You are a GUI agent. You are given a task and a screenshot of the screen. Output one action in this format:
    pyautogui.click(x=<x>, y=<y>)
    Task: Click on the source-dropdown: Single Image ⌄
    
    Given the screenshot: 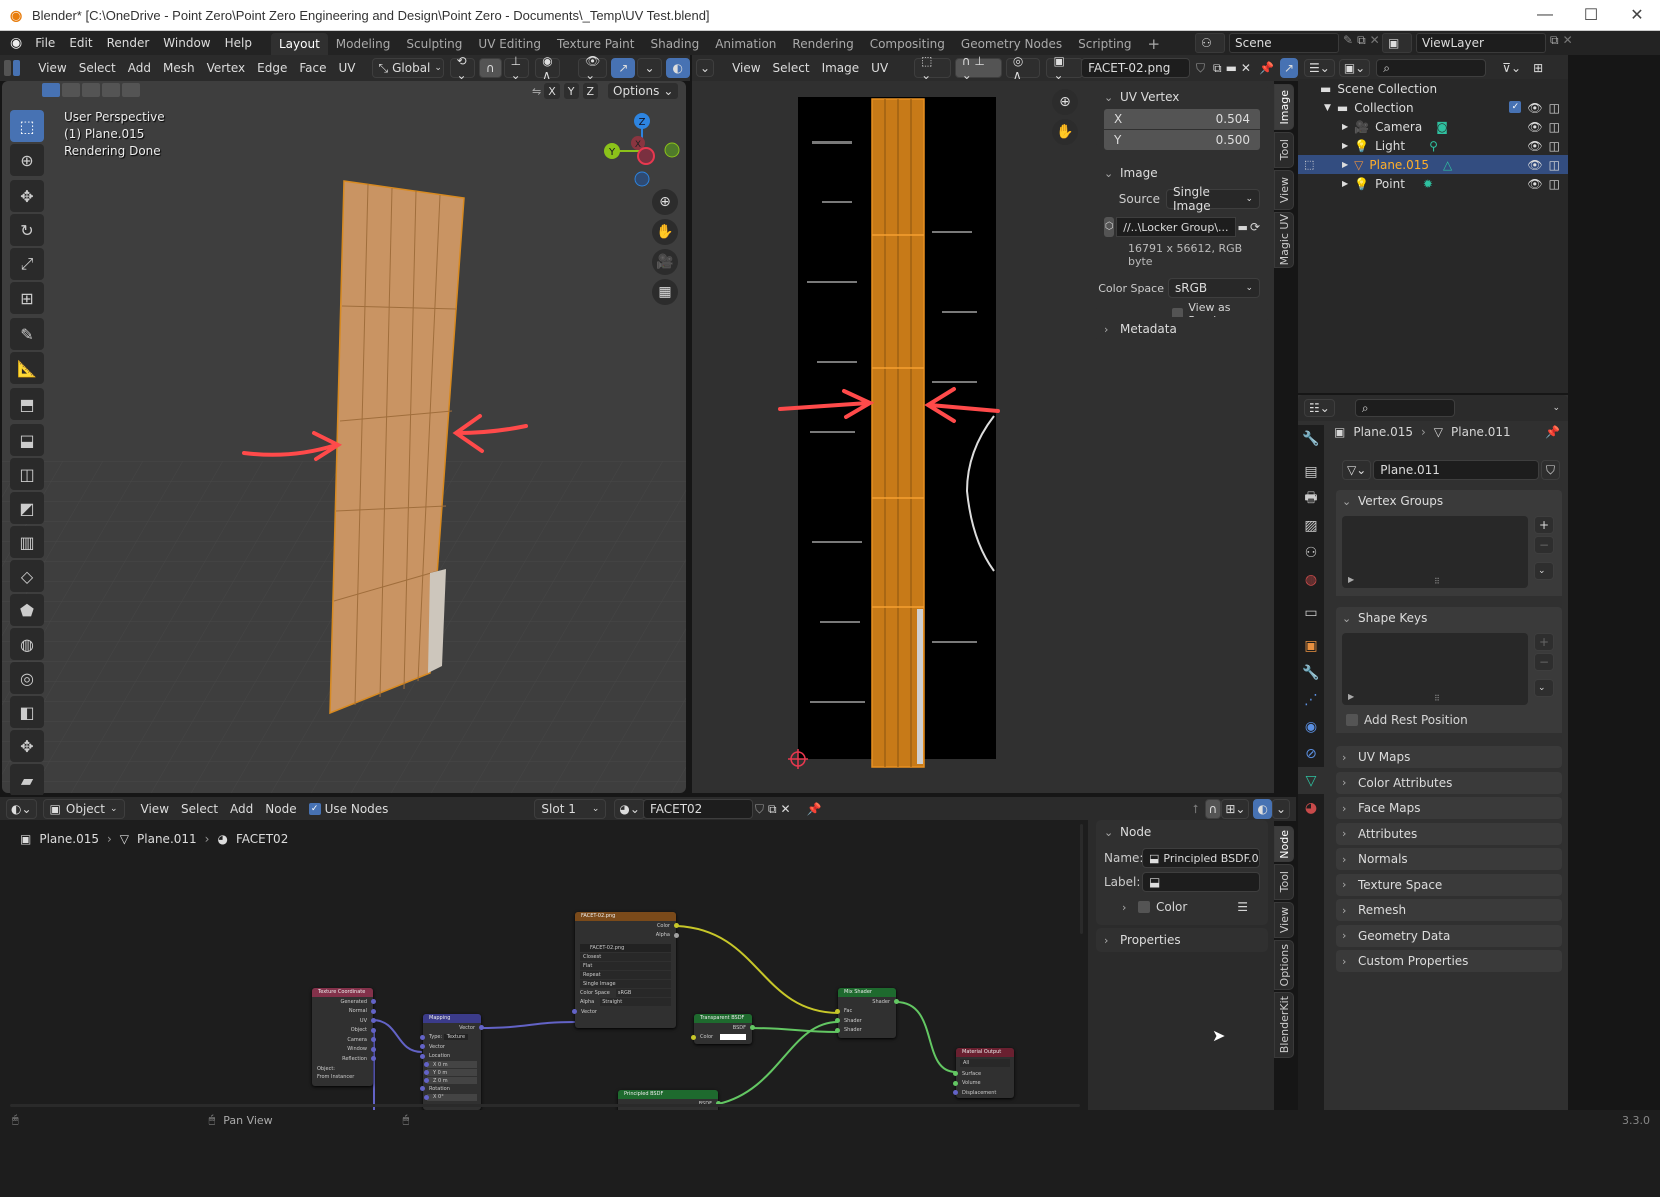 What is the action you would take?
    pyautogui.click(x=1213, y=199)
    